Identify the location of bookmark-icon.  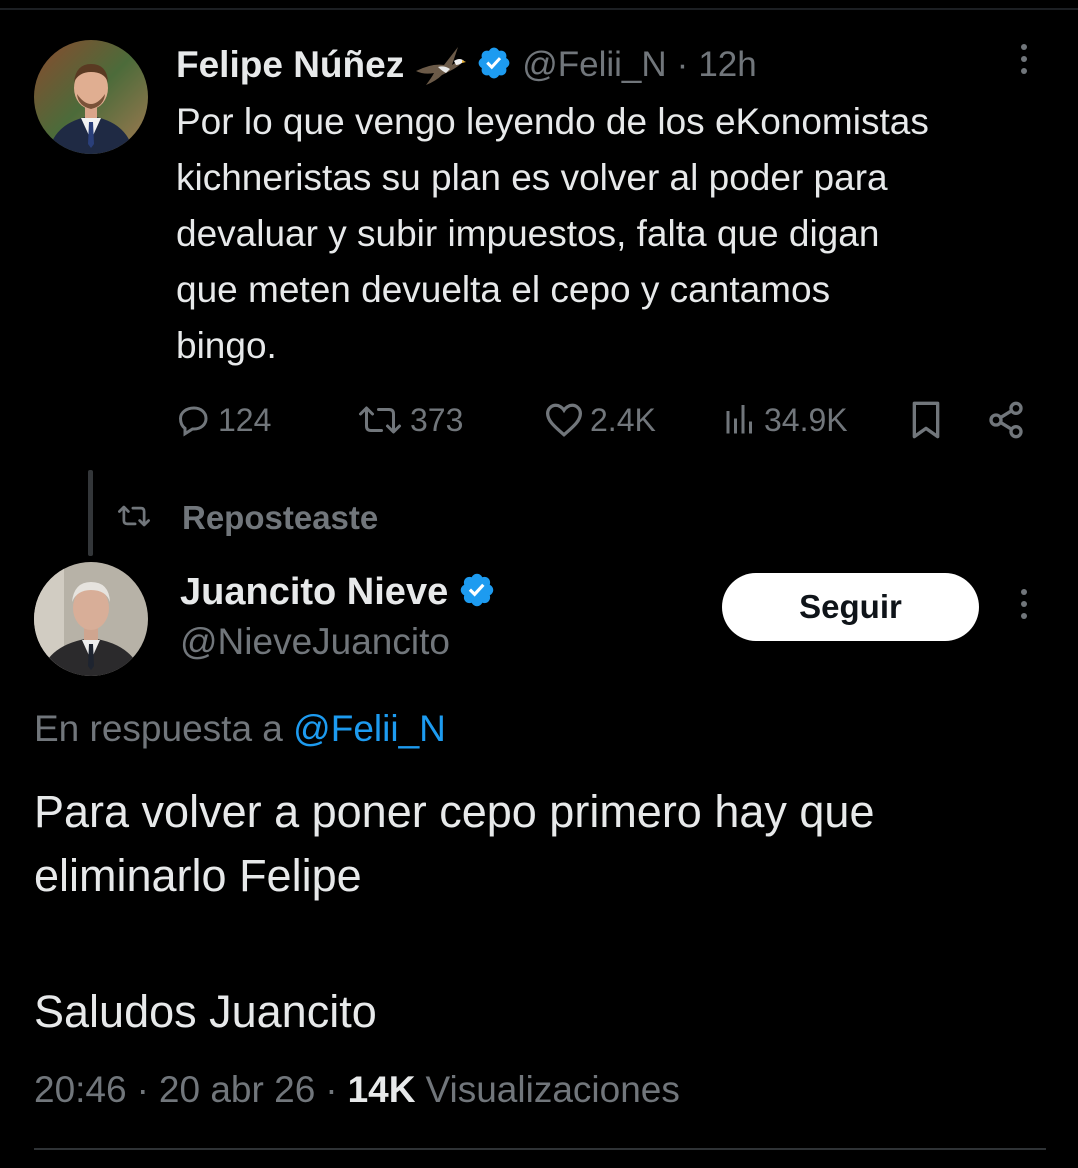
(926, 422).